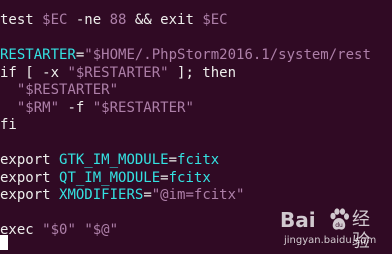 The height and width of the screenshot is (254, 392). What do you see at coordinates (38, 55) in the screenshot?
I see `code-token: RESTARTER` at bounding box center [38, 55].